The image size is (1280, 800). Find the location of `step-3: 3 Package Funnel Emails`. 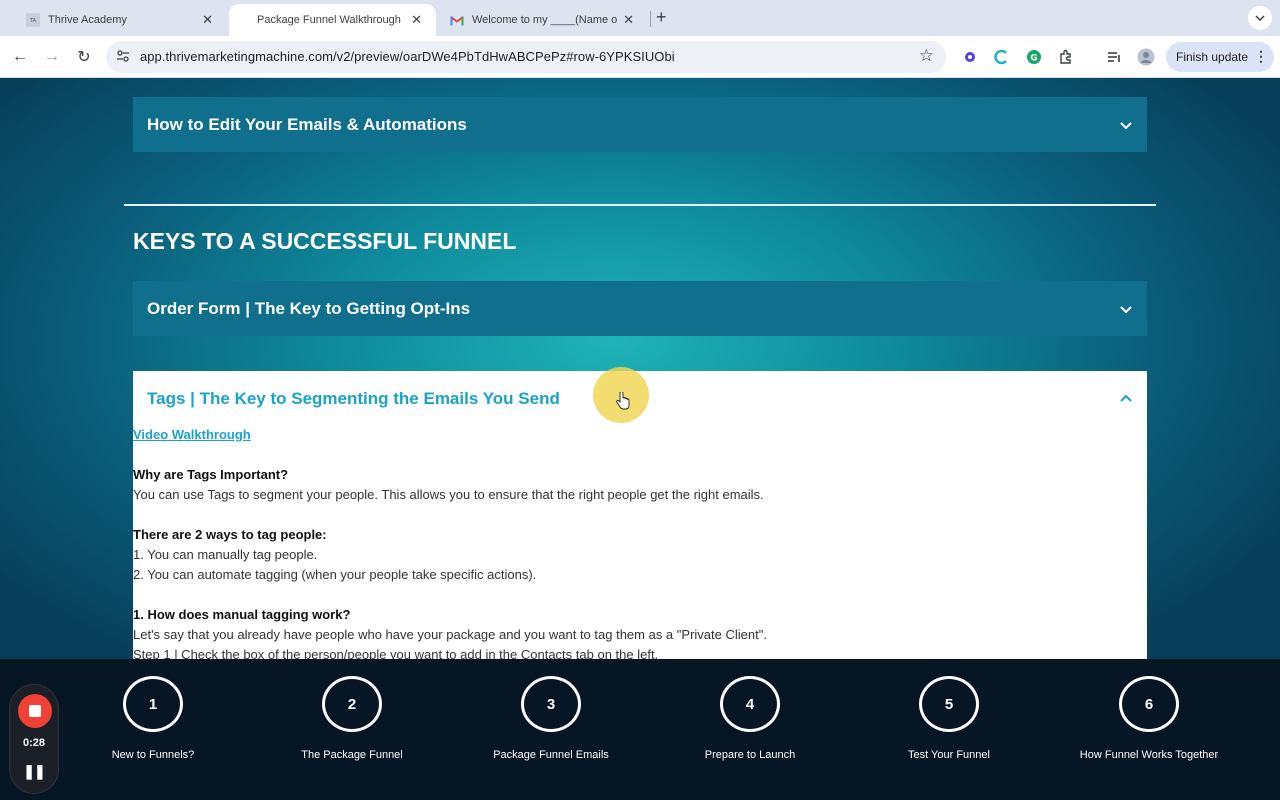

step-3: 3 Package Funnel Emails is located at coordinates (551, 718).